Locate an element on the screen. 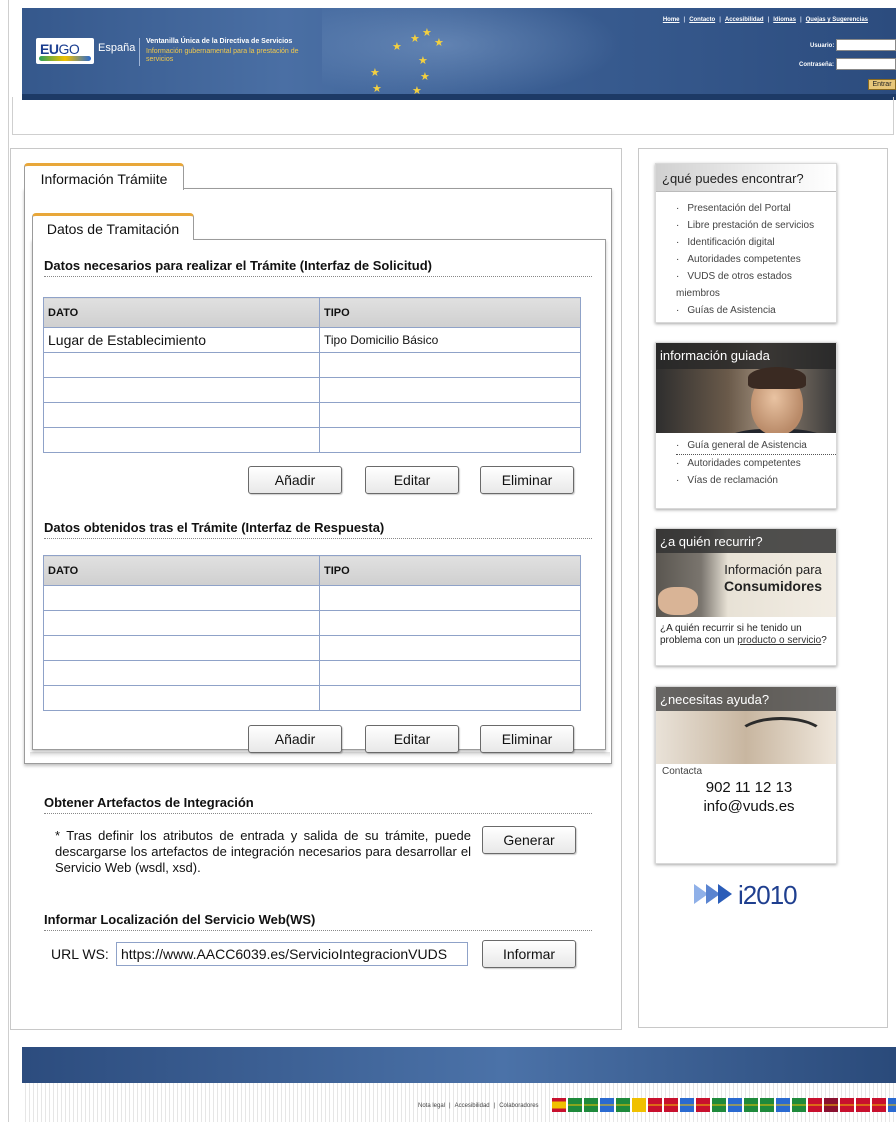 This screenshot has height=1122, width=896. solicitud-add-button: Añadir is located at coordinates (295, 480).